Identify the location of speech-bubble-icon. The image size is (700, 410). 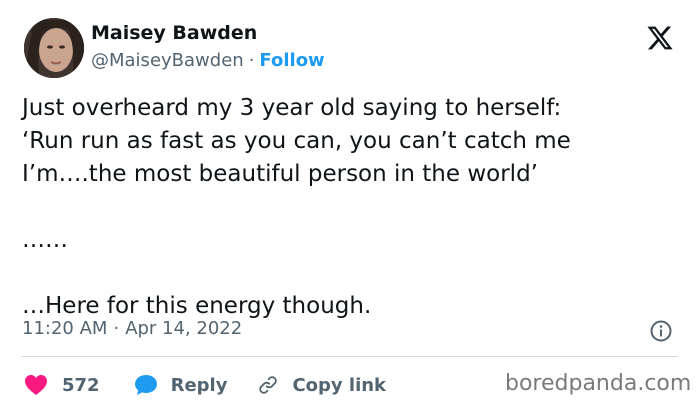
(145, 385).